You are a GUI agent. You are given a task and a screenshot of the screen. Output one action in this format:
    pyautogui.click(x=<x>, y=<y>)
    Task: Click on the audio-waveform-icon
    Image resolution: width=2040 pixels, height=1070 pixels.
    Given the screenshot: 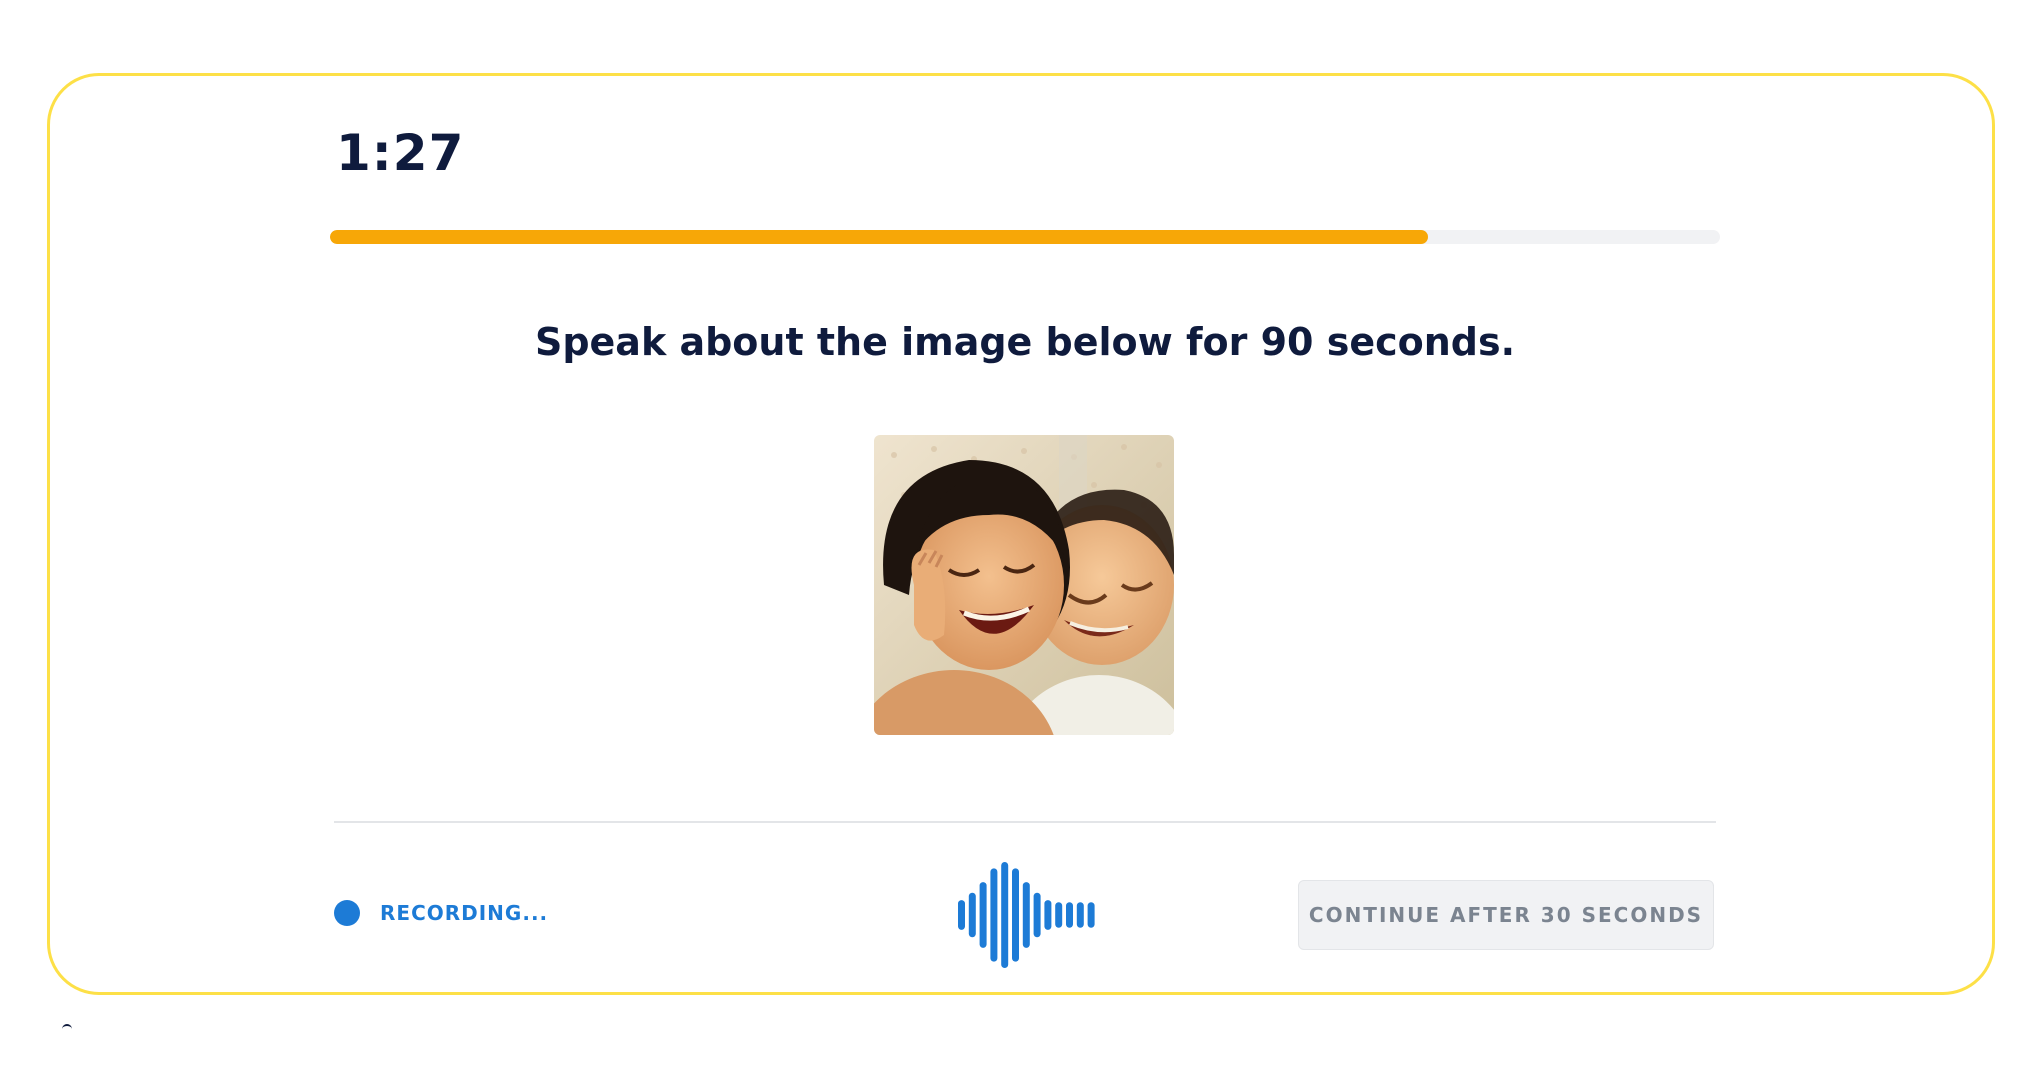 What is the action you would take?
    pyautogui.click(x=1026, y=915)
    